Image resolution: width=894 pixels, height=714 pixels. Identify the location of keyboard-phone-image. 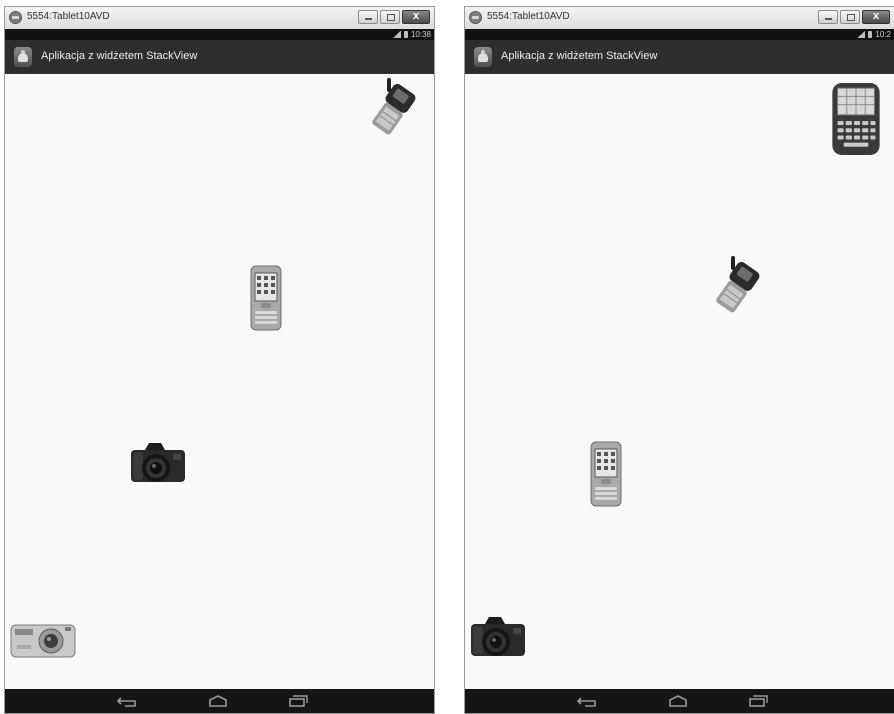
(856, 119).